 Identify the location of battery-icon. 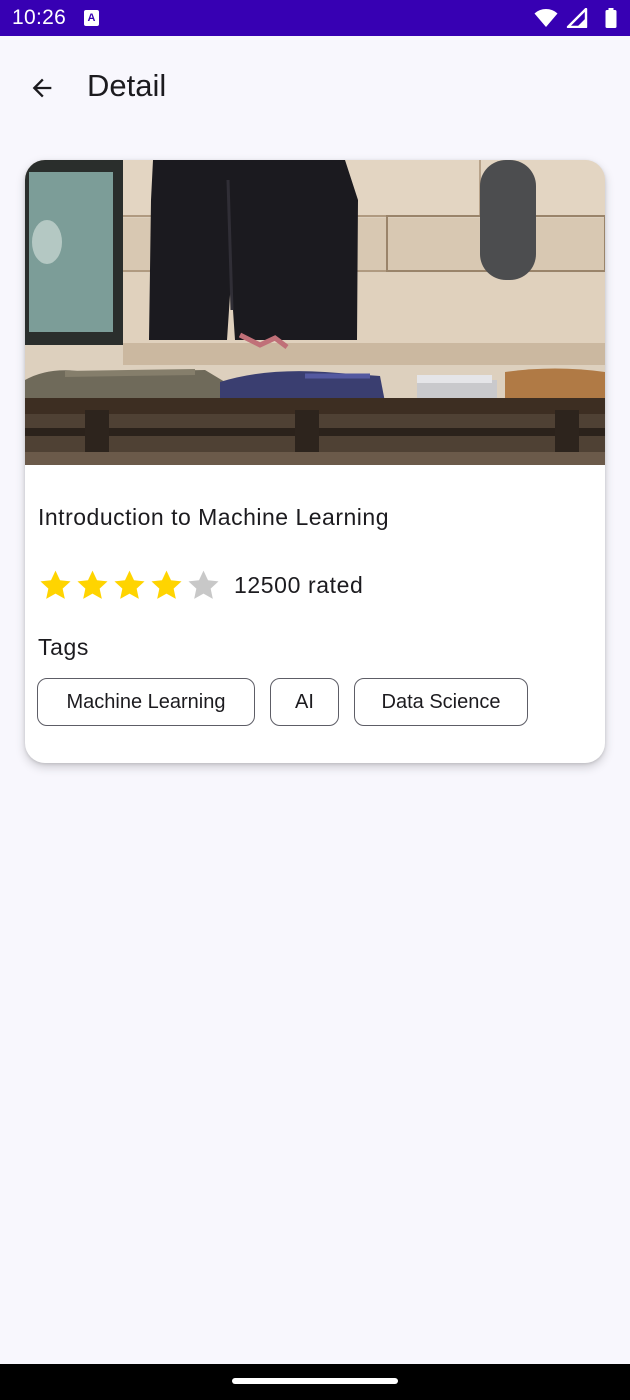
(611, 18).